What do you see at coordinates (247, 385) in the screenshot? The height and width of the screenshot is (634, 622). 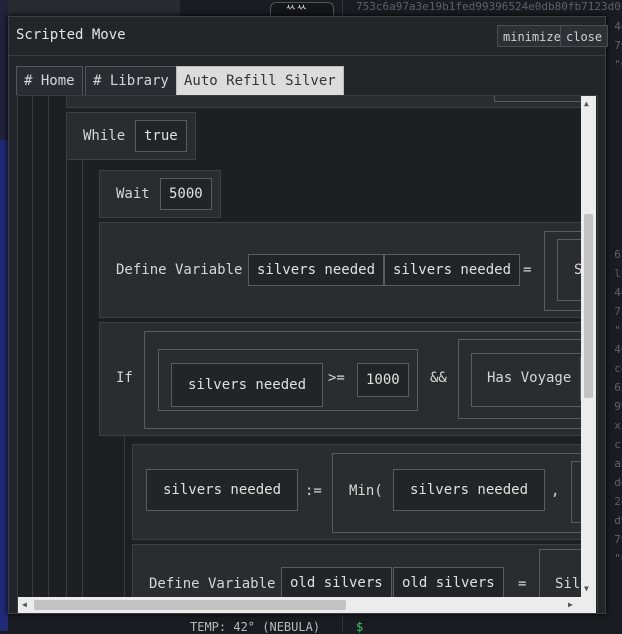 I see `comparison-left-chip: silvers needed` at bounding box center [247, 385].